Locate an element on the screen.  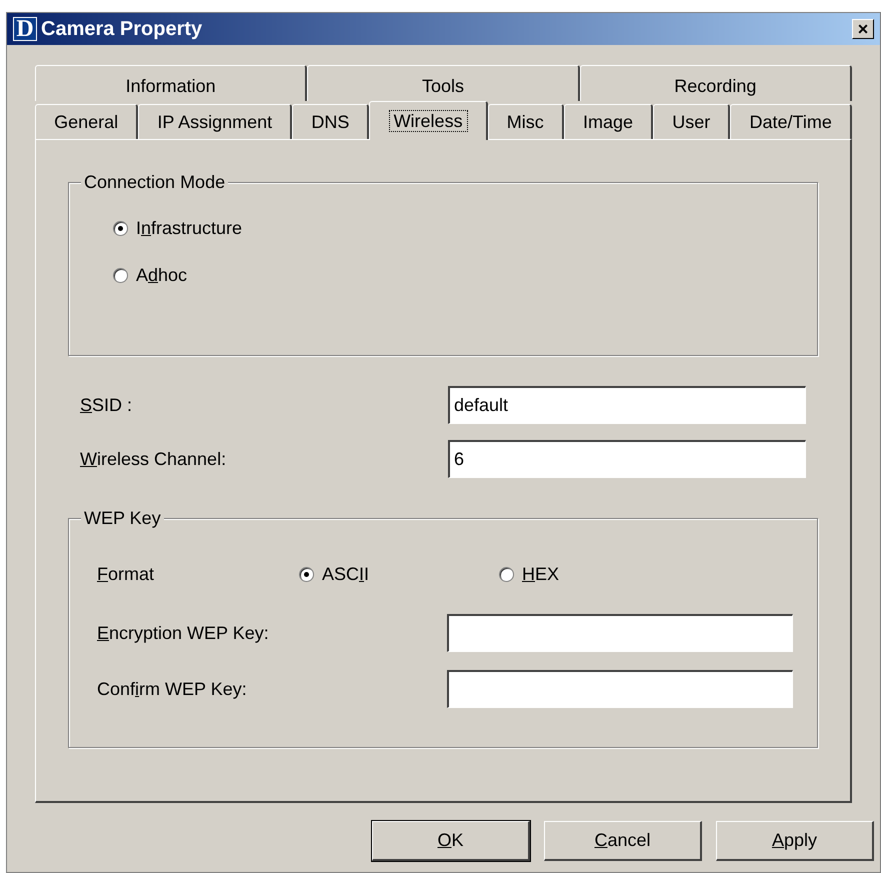
tab: Image is located at coordinates (609, 121).